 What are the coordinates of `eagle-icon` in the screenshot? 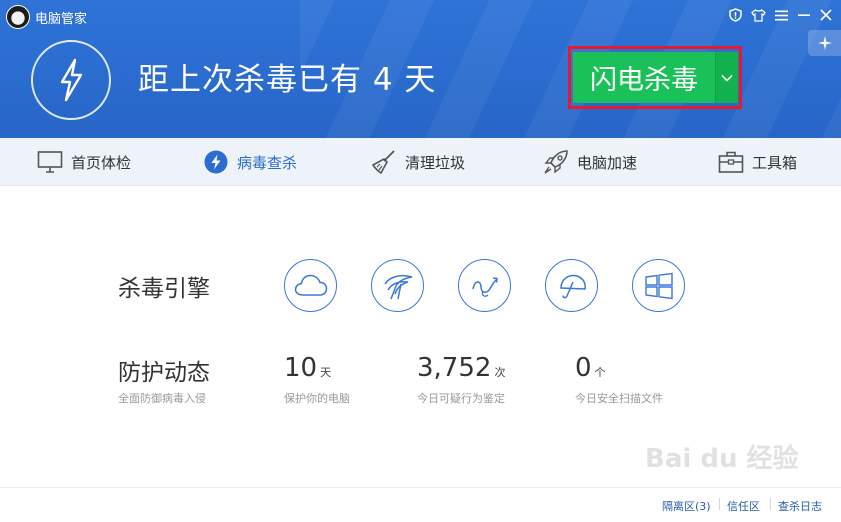 It's located at (397, 285).